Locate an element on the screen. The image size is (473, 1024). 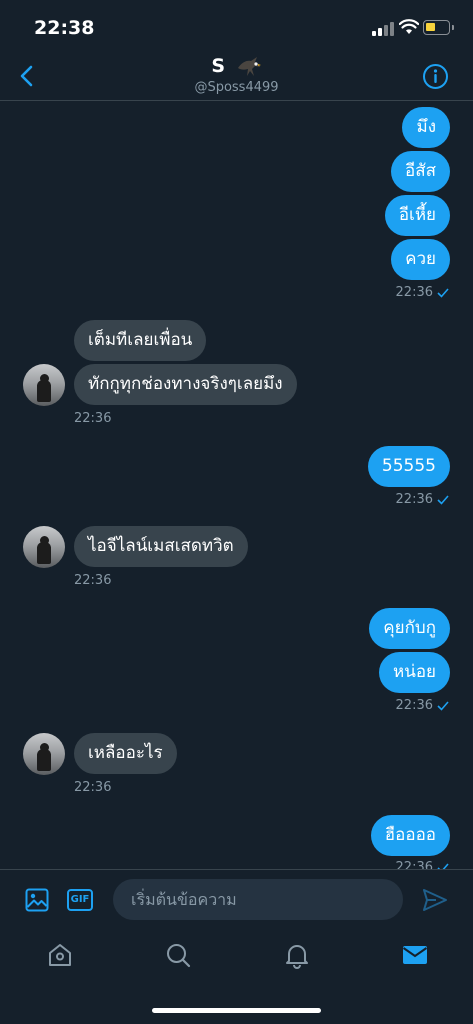
message-bubble-outgoing: 55555 is located at coordinates (408, 466).